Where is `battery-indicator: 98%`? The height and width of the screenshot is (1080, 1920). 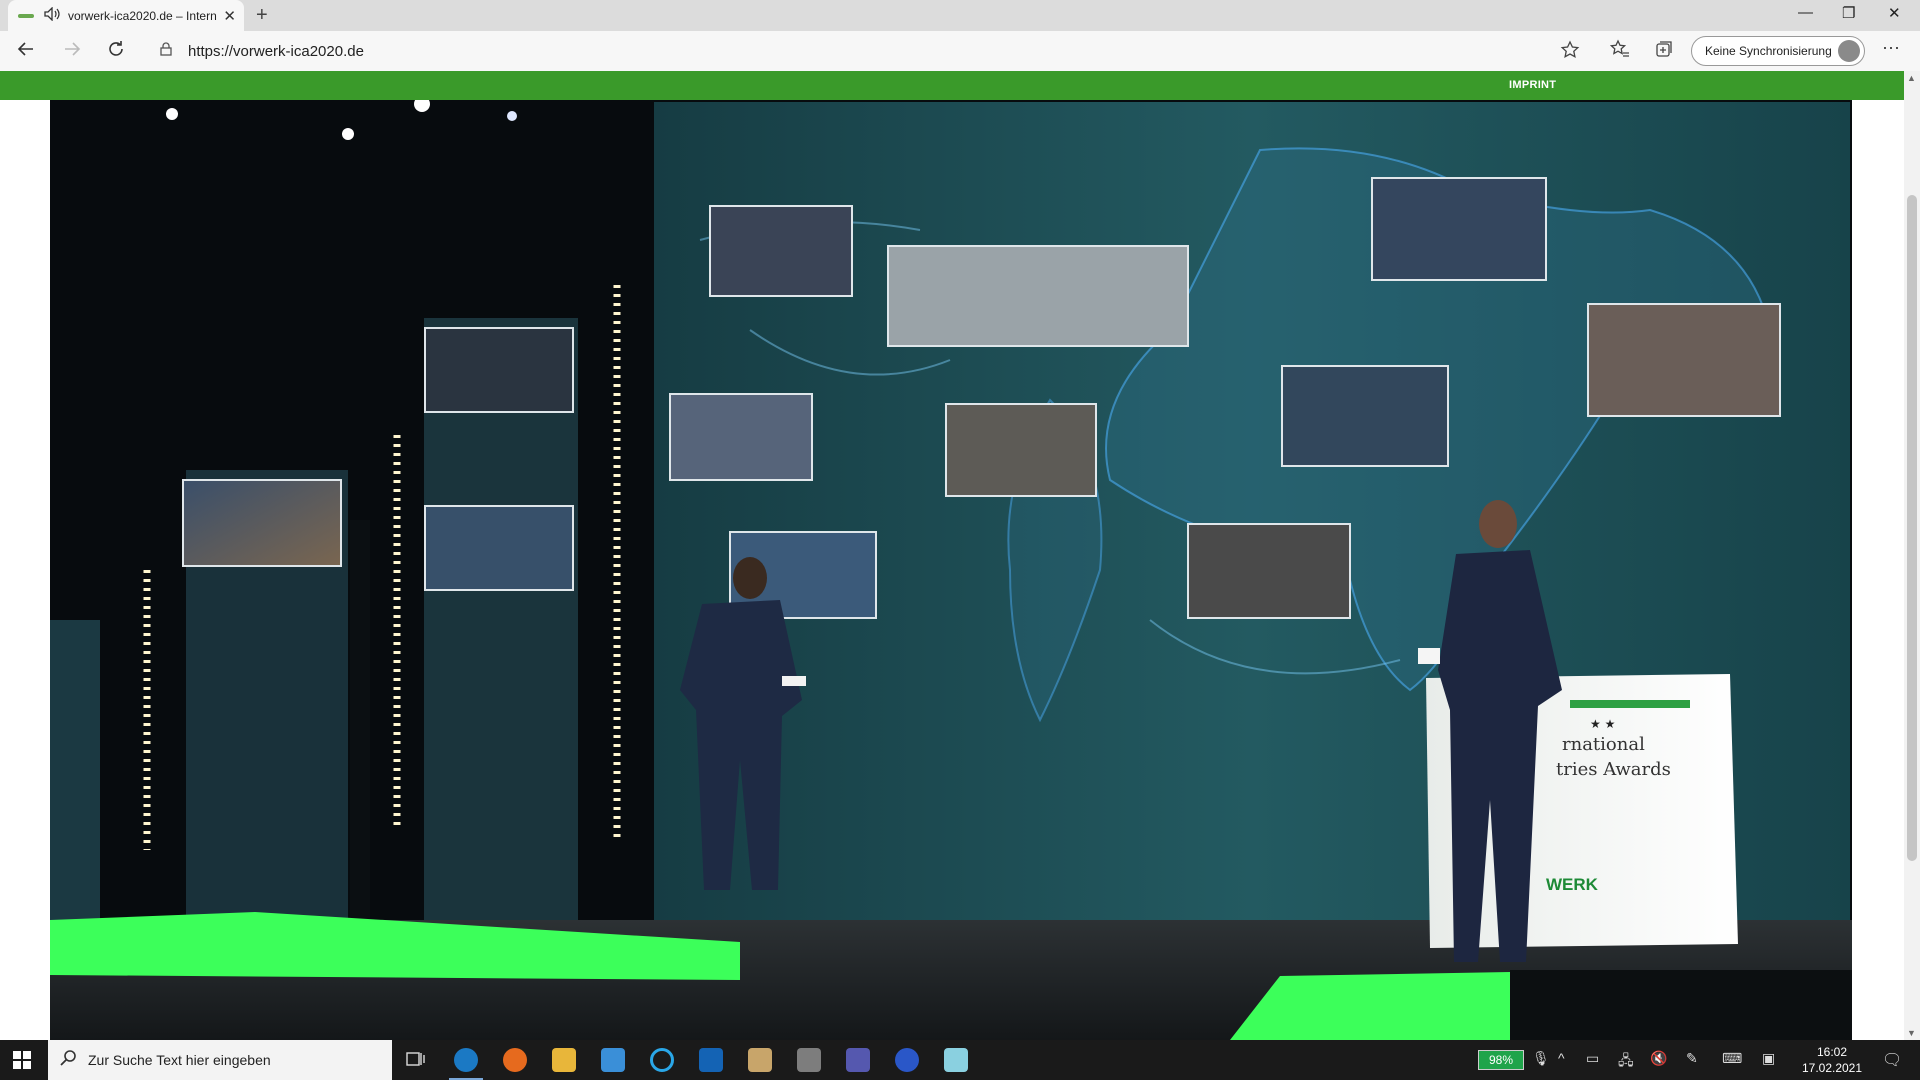
battery-indicator: 98% is located at coordinates (1501, 1060).